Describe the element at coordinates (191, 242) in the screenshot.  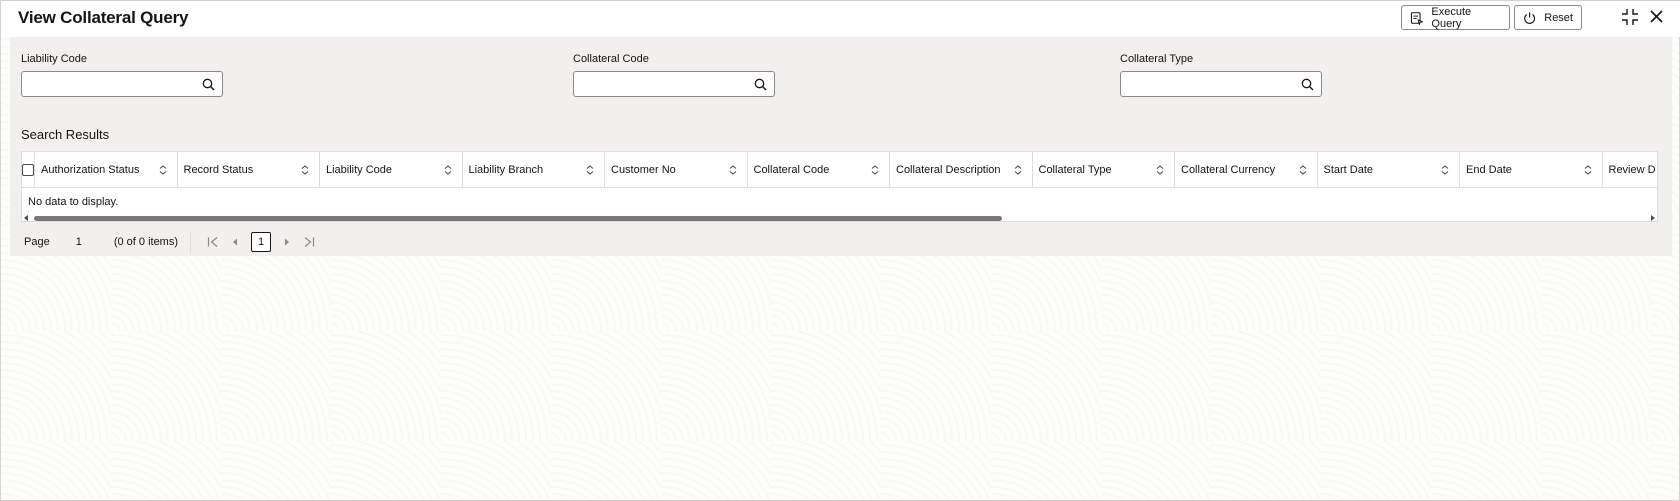
I see `pager-divider` at that location.